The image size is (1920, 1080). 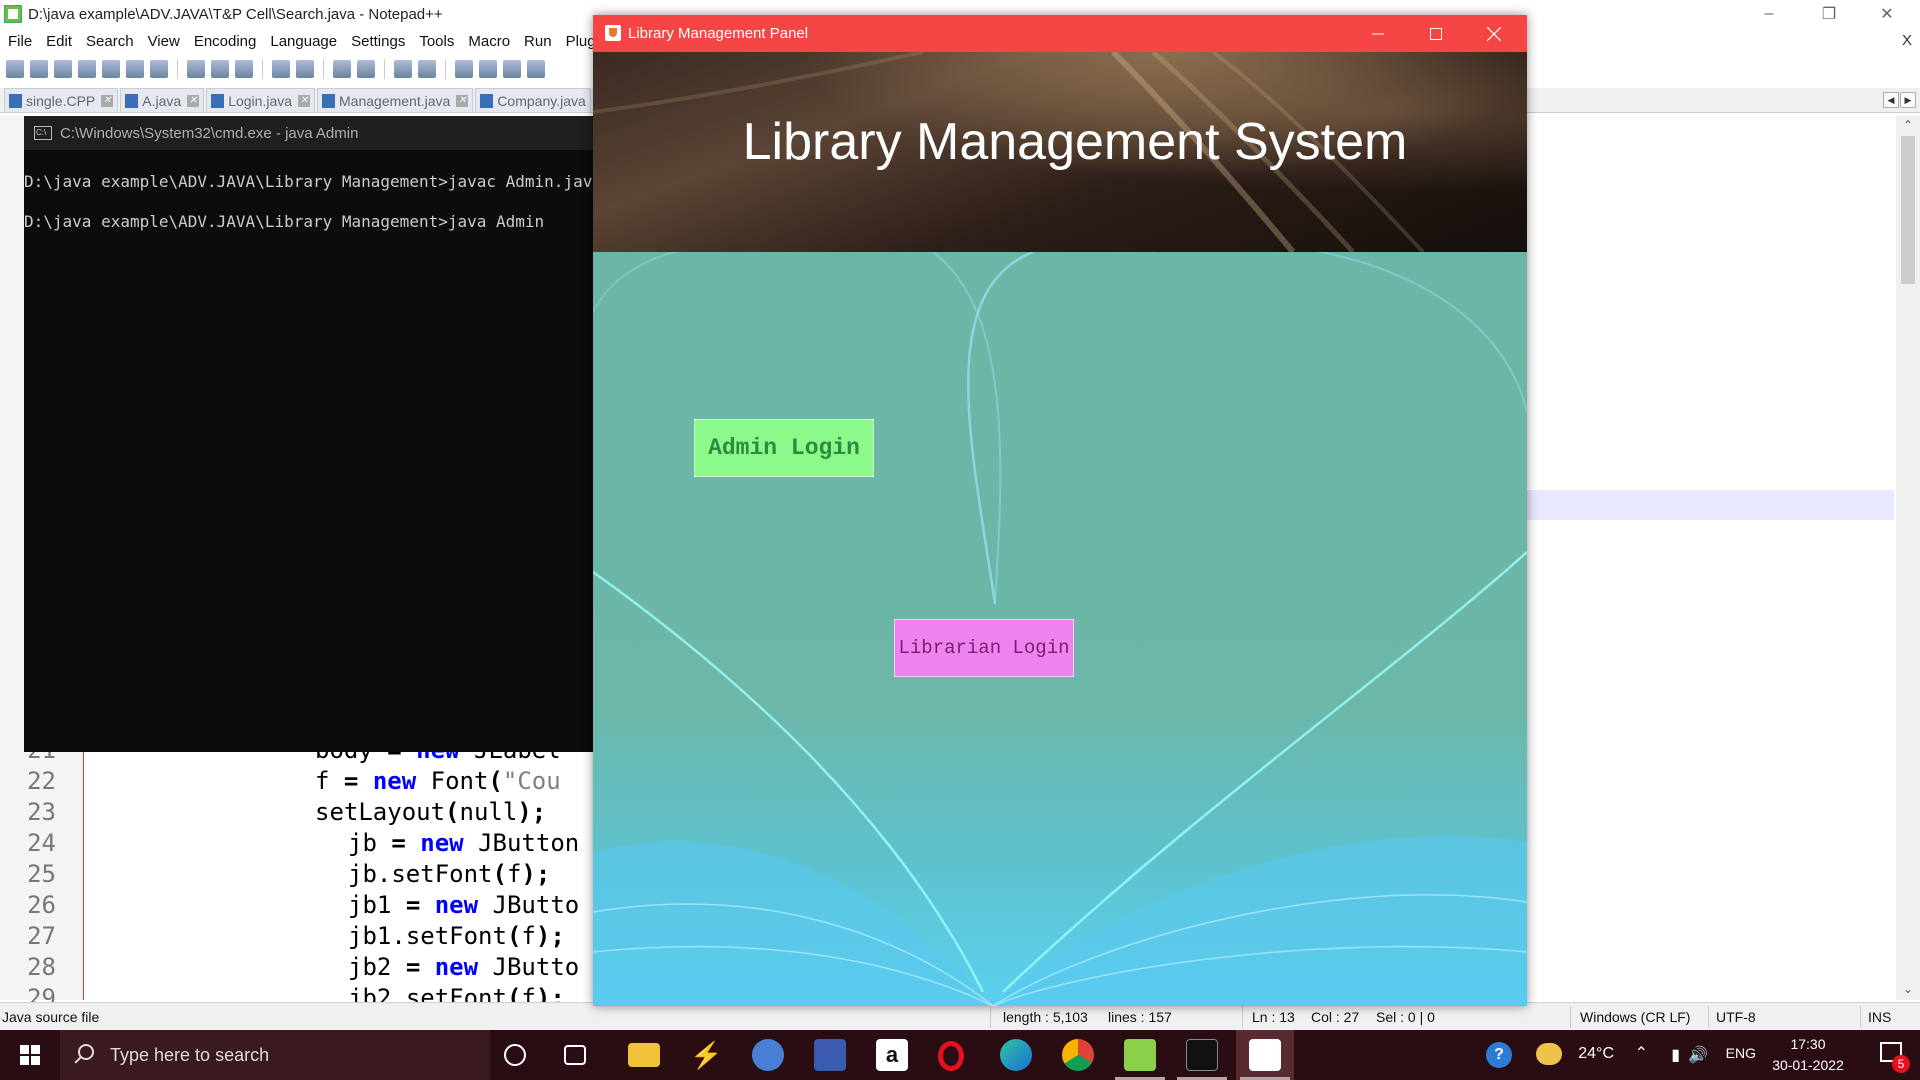 I want to click on zoom-out-icon, so click(x=427, y=69).